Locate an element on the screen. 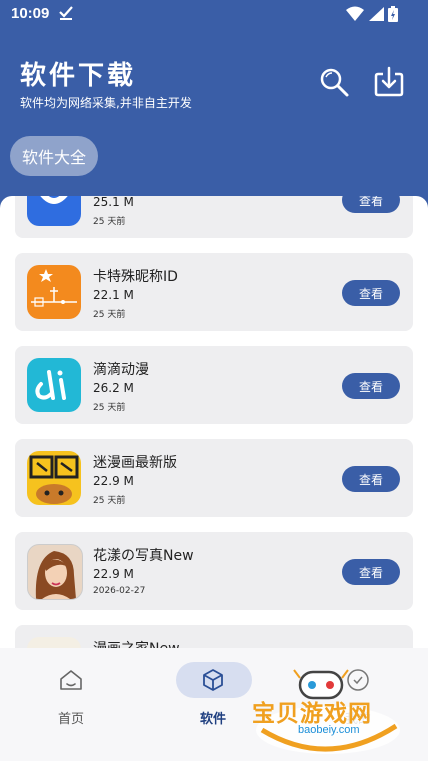  app-card: 花漾の写真New 22.9 M 2026-02-27 查看 is located at coordinates (214, 571).